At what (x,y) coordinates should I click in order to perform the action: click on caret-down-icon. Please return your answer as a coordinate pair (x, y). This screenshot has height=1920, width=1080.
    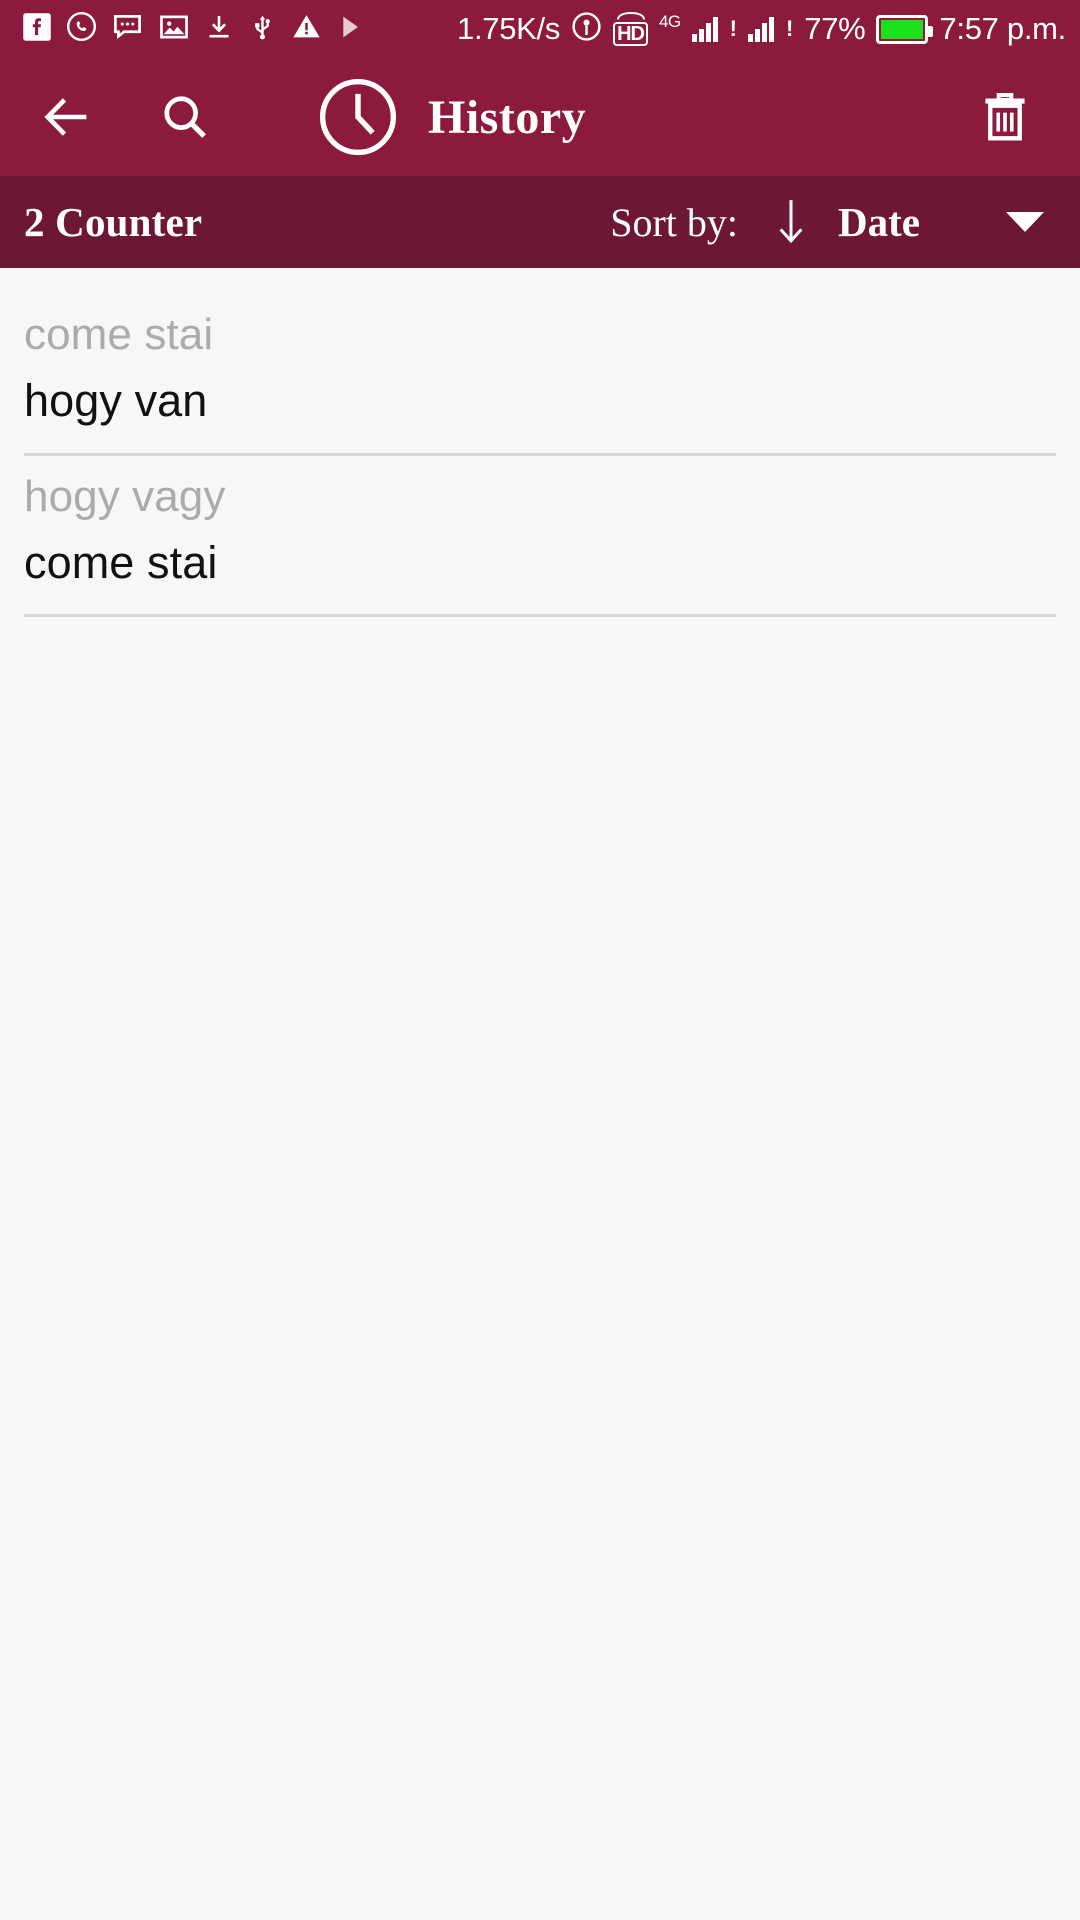
    Looking at the image, I should click on (1025, 222).